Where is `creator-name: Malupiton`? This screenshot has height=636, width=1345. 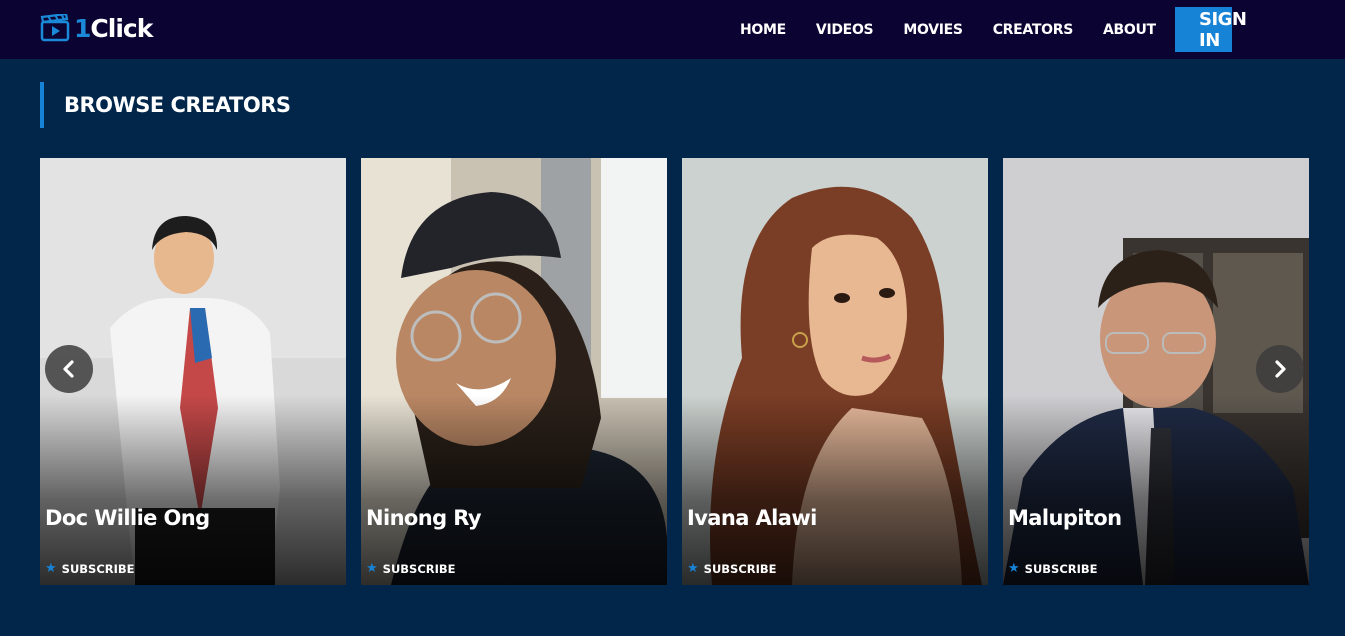 creator-name: Malupiton is located at coordinates (1065, 518).